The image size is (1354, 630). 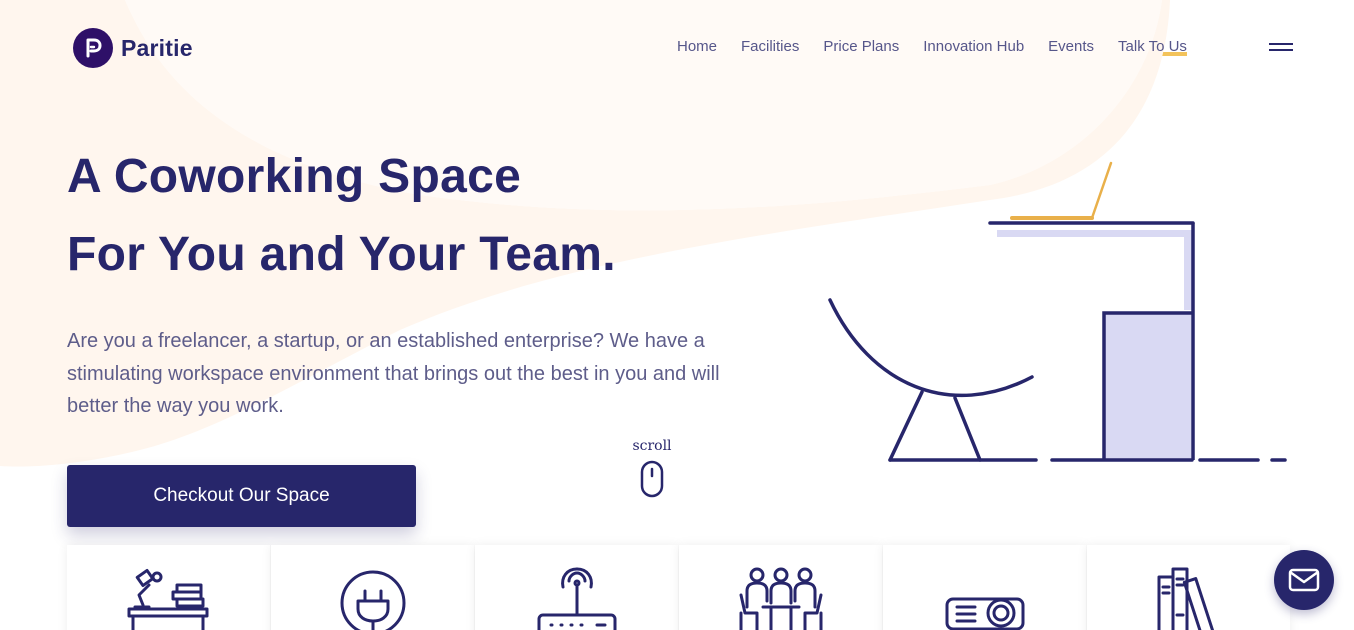 I want to click on checkout-space-button: Checkout Our Space, so click(x=241, y=496).